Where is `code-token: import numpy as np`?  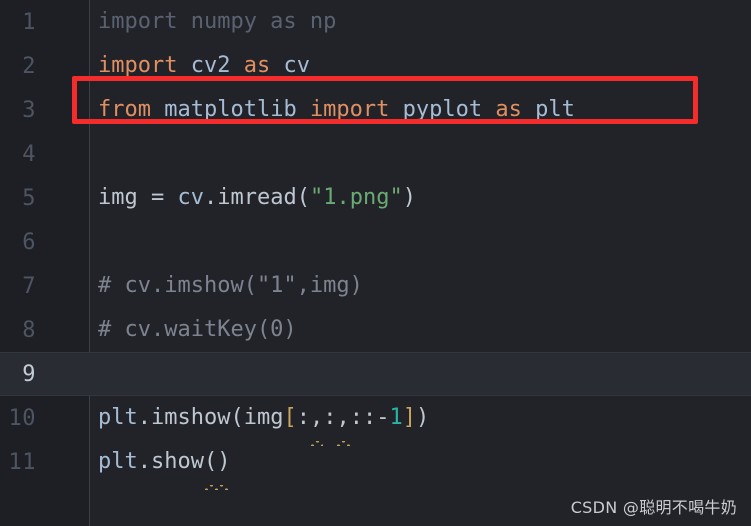 code-token: import numpy as np is located at coordinates (217, 21).